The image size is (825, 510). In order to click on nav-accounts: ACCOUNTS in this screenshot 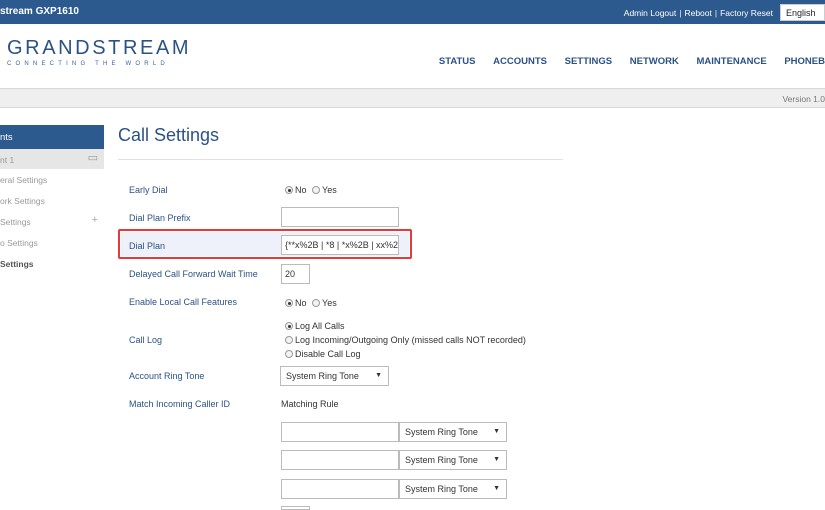, I will do `click(520, 61)`.